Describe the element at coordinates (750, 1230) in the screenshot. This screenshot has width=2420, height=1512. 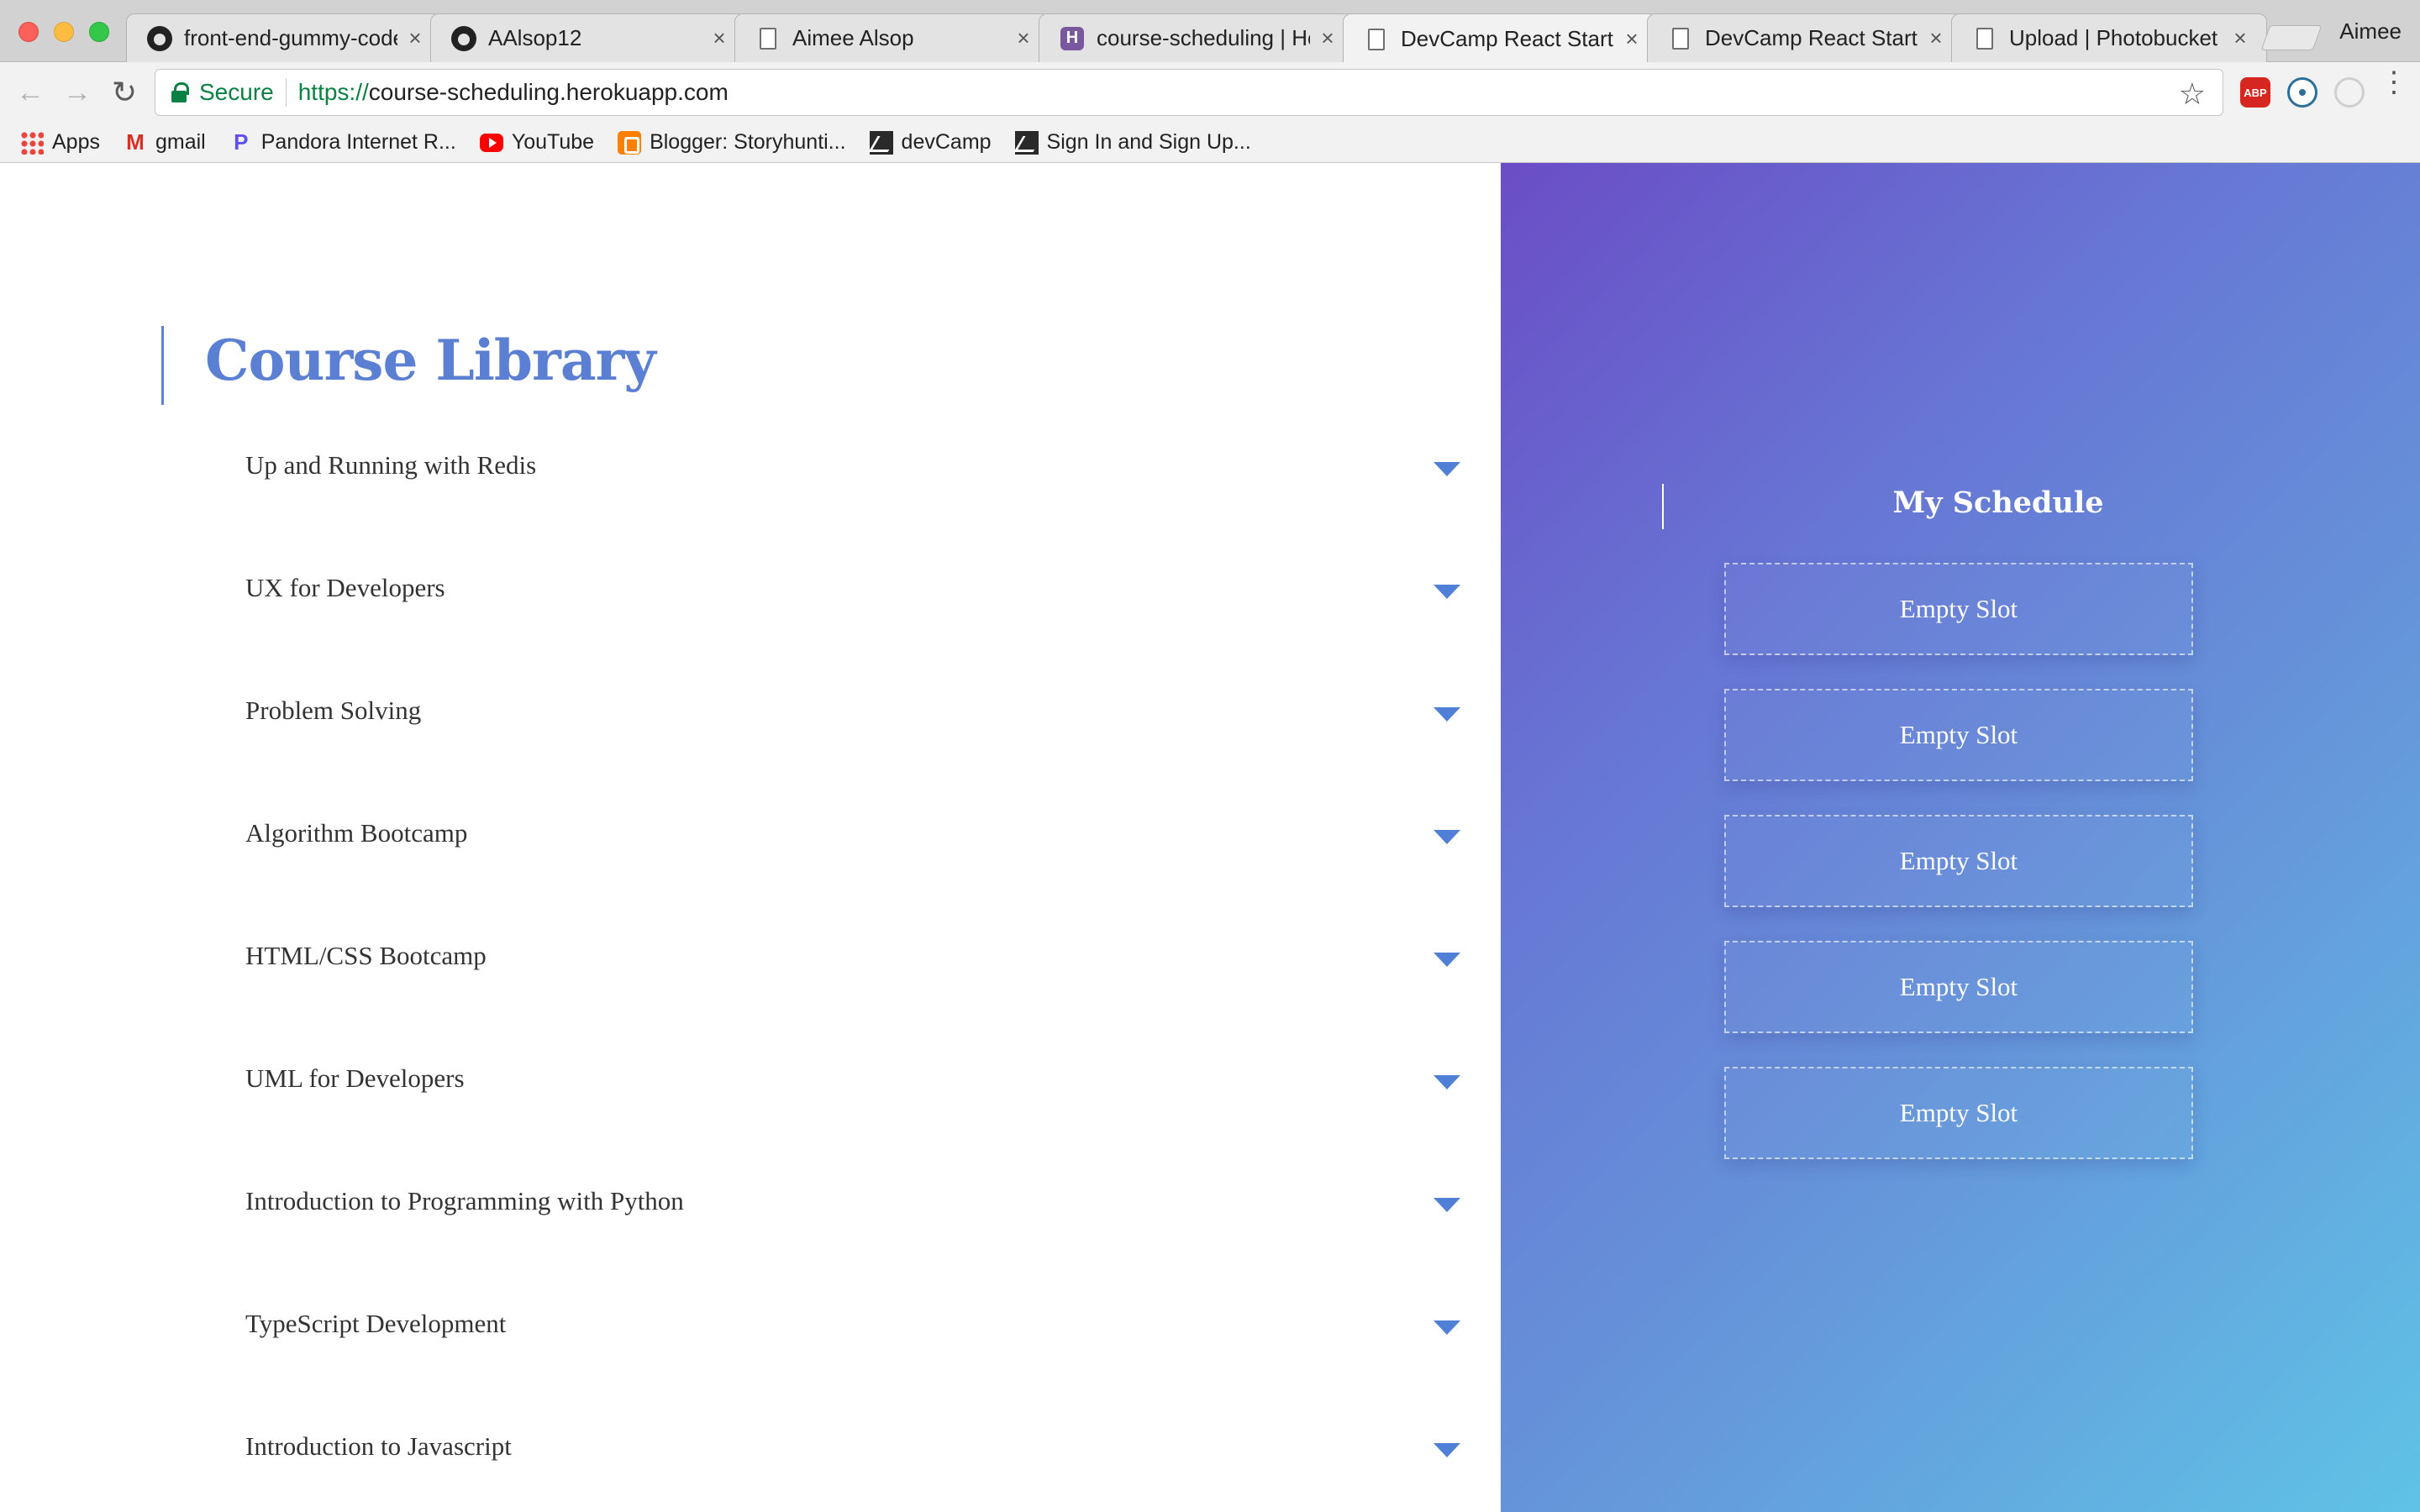
I see `course-item: Introduction to Programming with Python` at that location.